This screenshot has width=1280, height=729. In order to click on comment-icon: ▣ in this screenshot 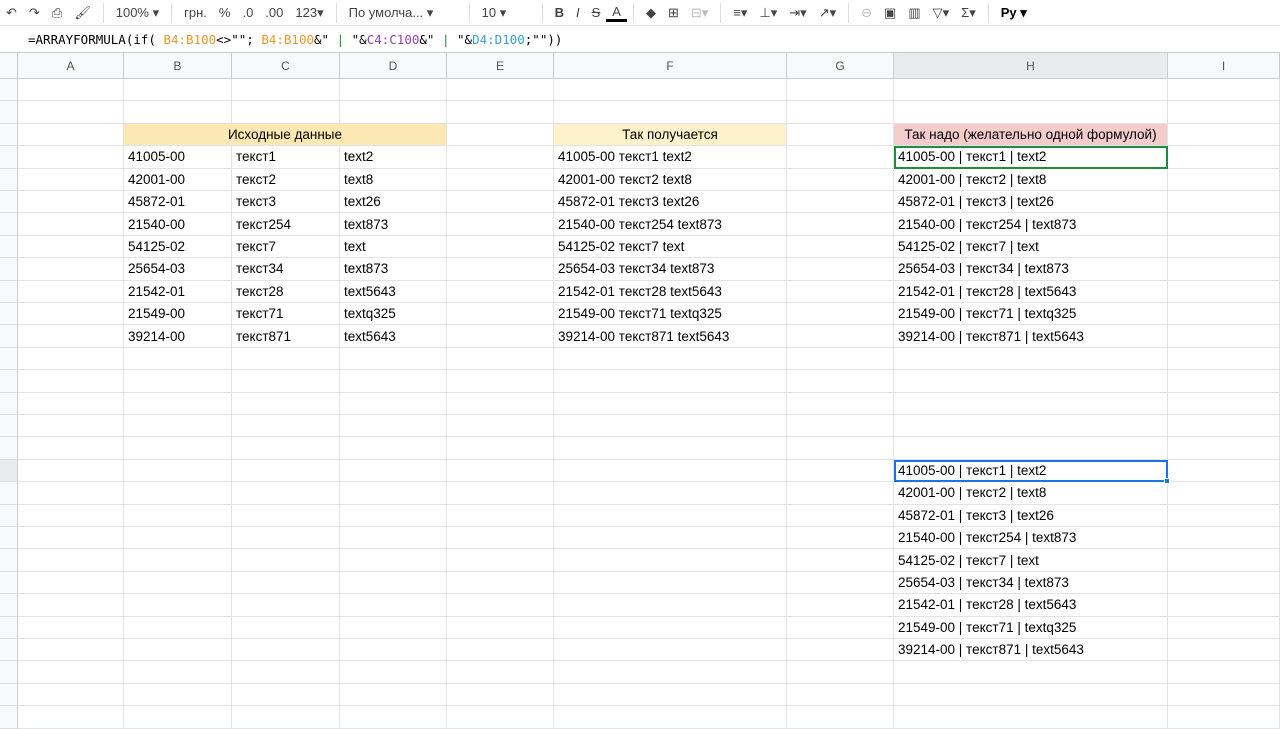, I will do `click(890, 13)`.